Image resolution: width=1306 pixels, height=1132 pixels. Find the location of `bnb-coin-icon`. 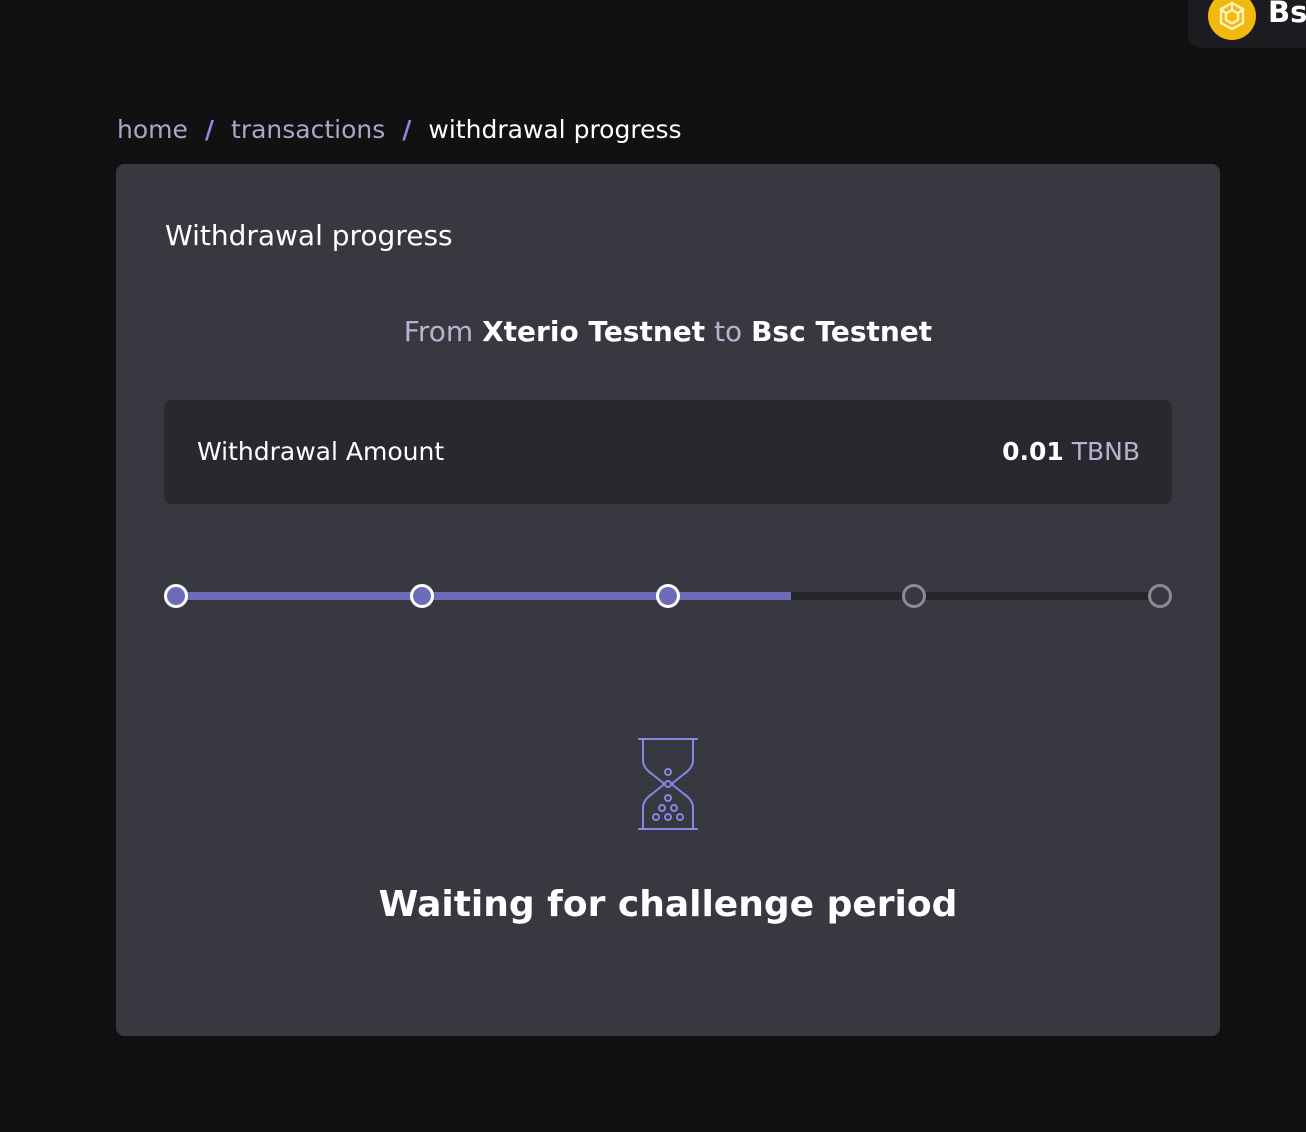

bnb-coin-icon is located at coordinates (1232, 20).